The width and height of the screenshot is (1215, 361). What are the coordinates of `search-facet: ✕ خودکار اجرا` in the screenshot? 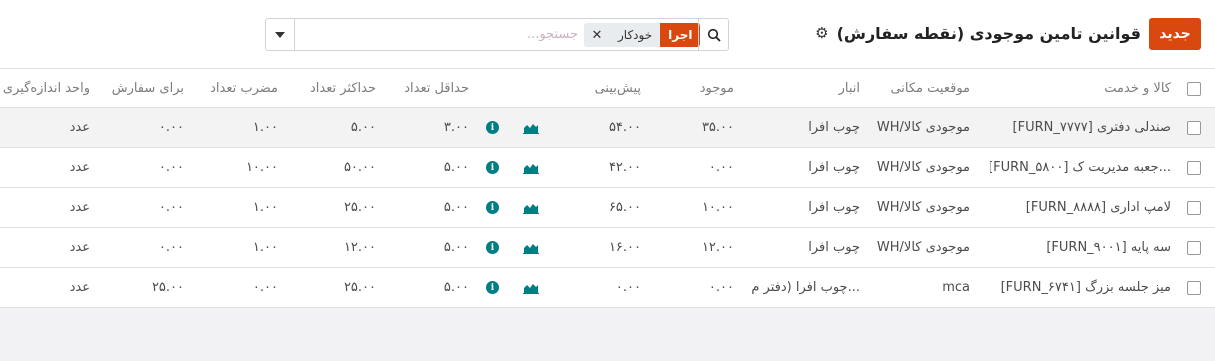 It's located at (642, 35).